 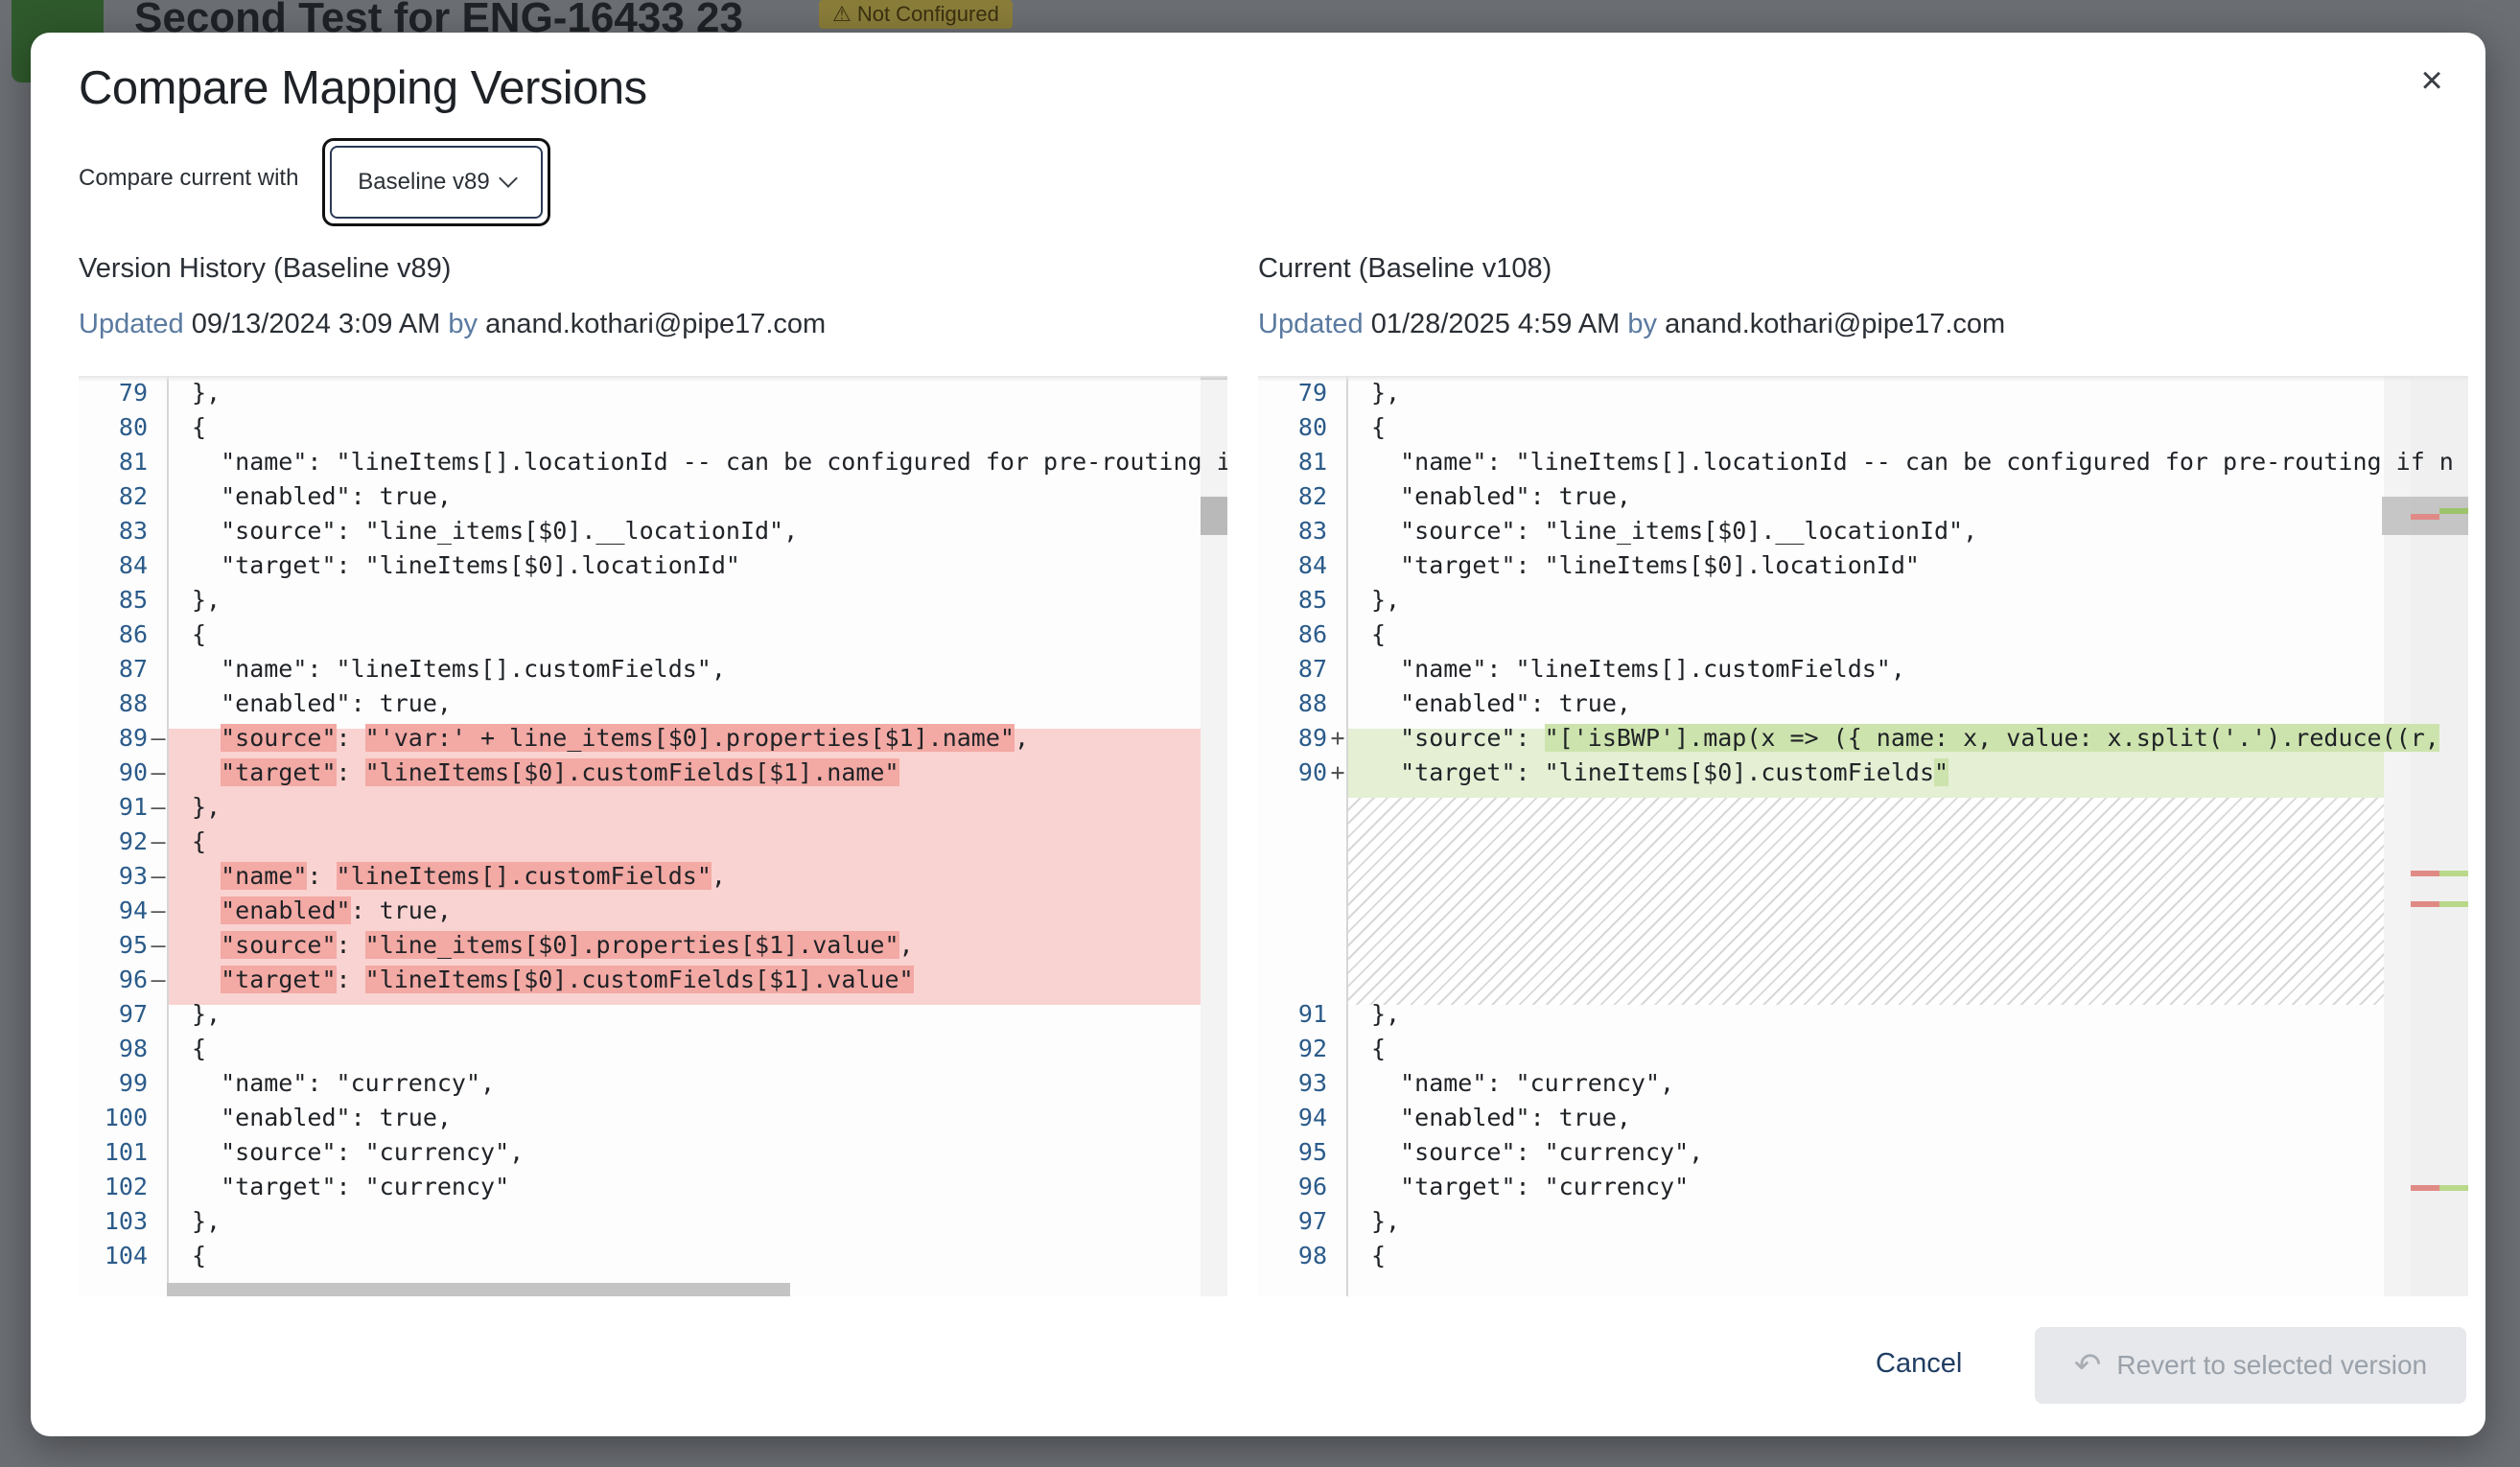 I want to click on line-number: 96, so click(x=133, y=979).